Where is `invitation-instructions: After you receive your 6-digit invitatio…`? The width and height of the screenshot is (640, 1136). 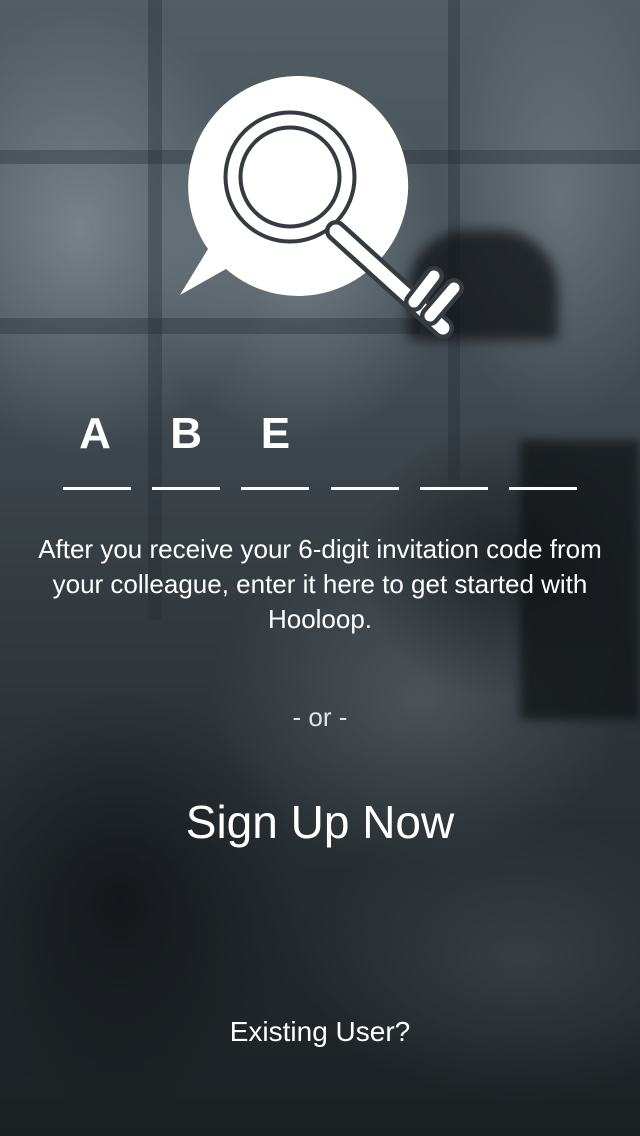 invitation-instructions: After you receive your 6-digit invitatio… is located at coordinates (320, 584).